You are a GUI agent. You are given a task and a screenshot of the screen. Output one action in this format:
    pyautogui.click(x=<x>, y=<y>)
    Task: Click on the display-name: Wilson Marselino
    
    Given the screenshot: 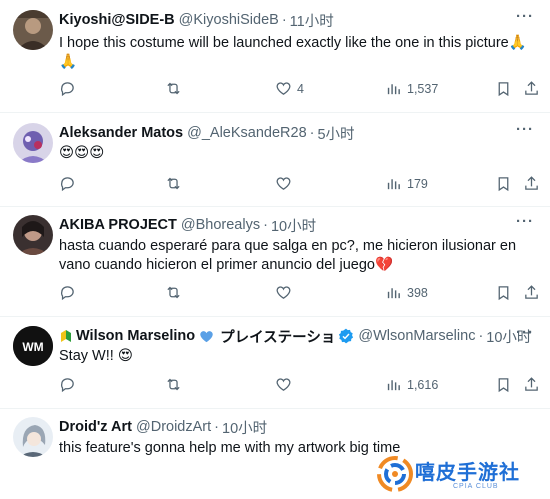 What is the action you would take?
    pyautogui.click(x=135, y=336)
    